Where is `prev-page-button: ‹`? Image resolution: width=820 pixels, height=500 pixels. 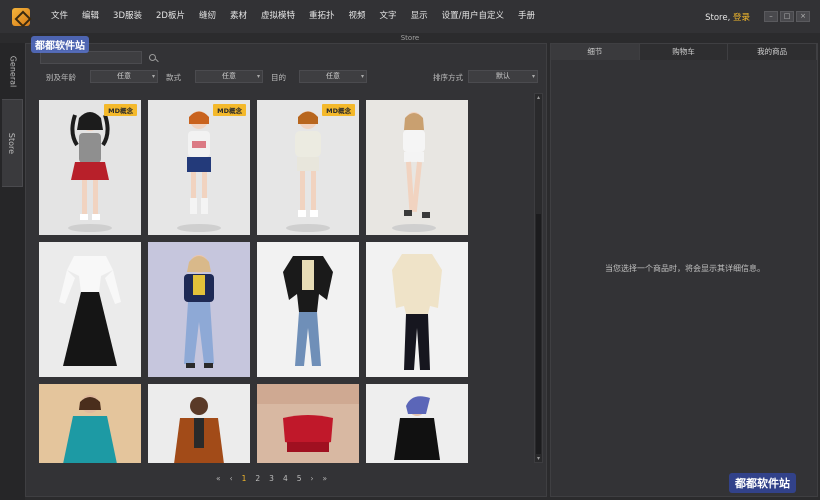
prev-page-button: ‹ is located at coordinates (231, 478).